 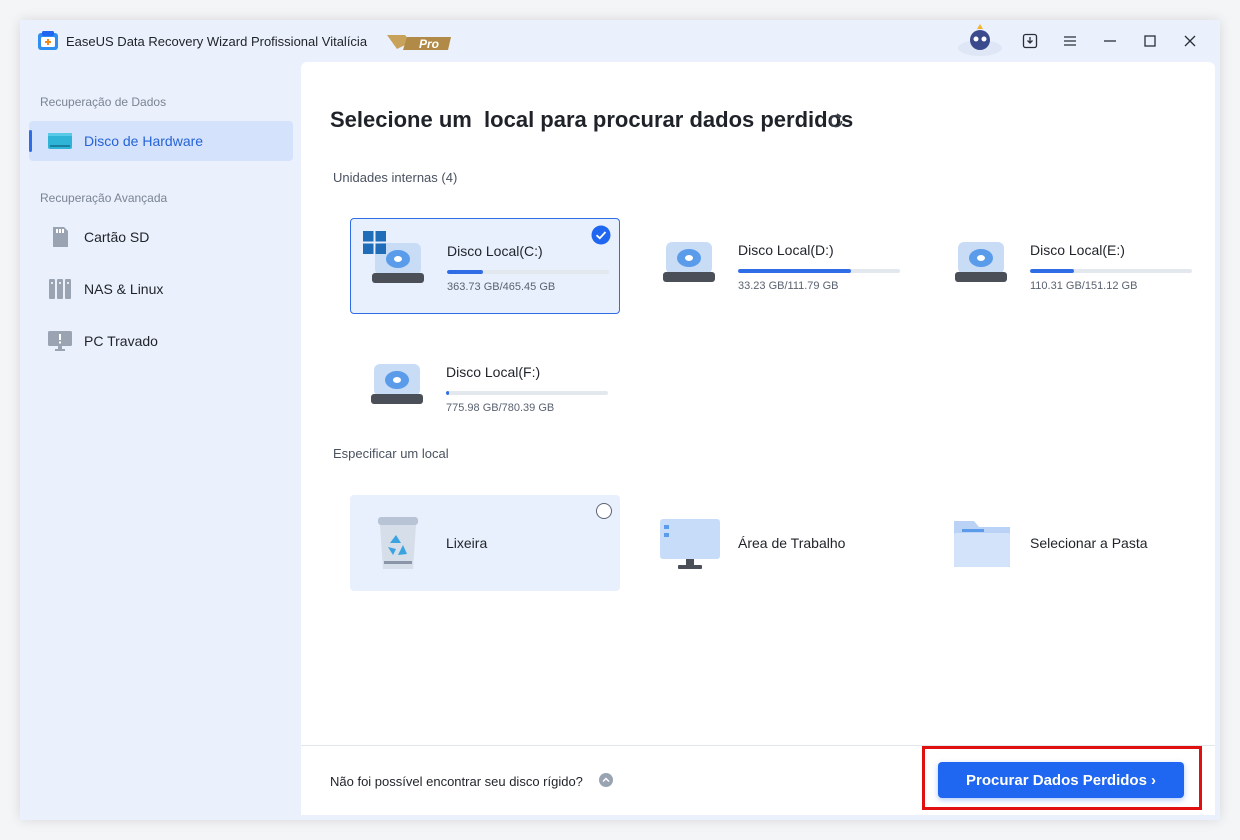 I want to click on sidebar-item-label: NAS & Linux, so click(x=124, y=289).